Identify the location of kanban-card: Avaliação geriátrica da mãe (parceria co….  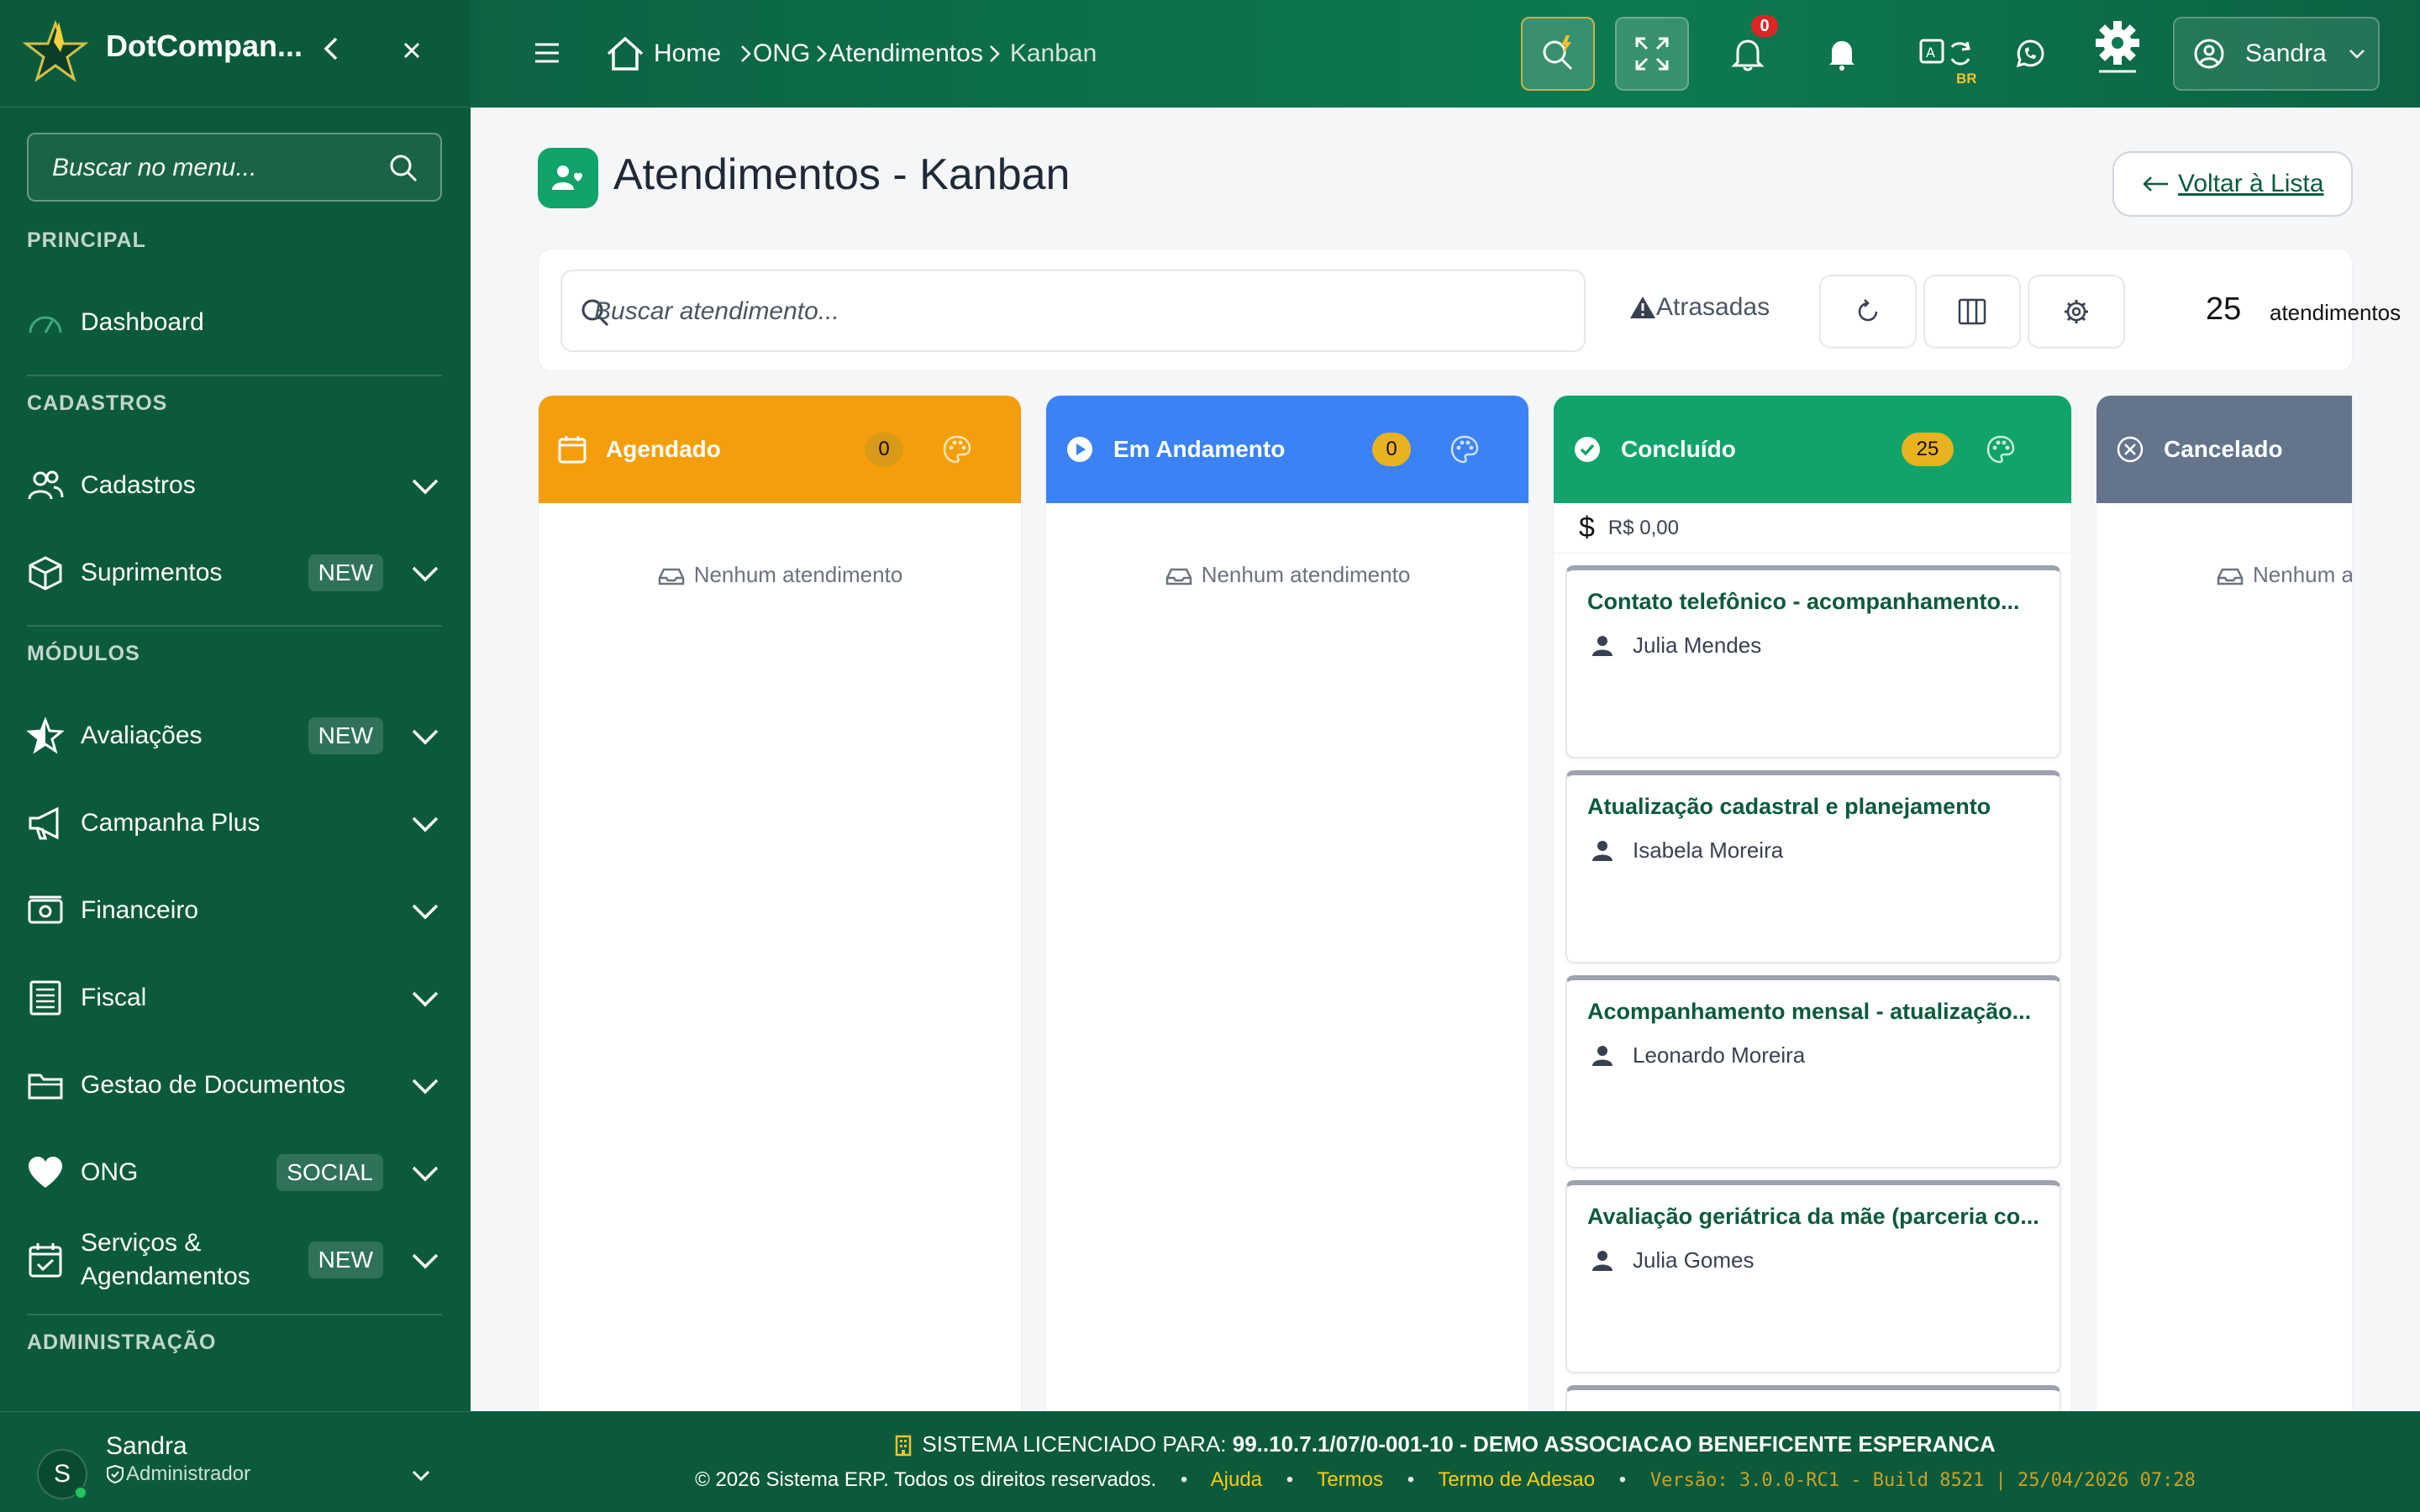
(1813, 1276).